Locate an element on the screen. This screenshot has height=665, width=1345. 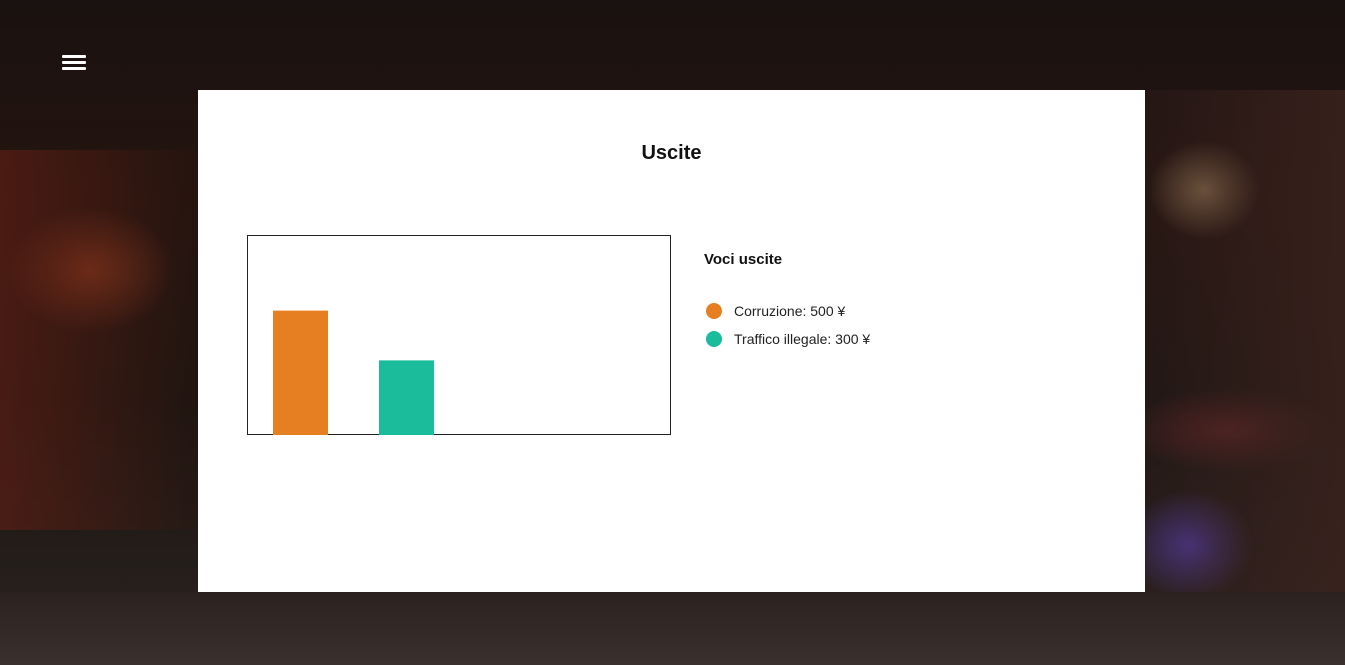
bar-traffico-illegale is located at coordinates (406, 397).